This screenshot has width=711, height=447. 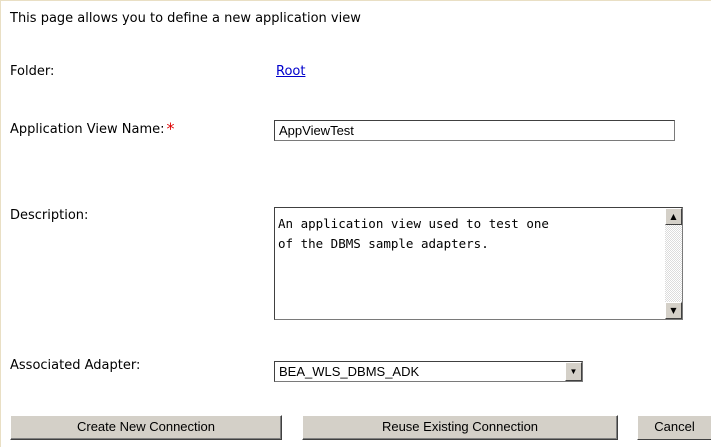 I want to click on app-view-name-label: Application View Name: *, so click(x=92, y=128).